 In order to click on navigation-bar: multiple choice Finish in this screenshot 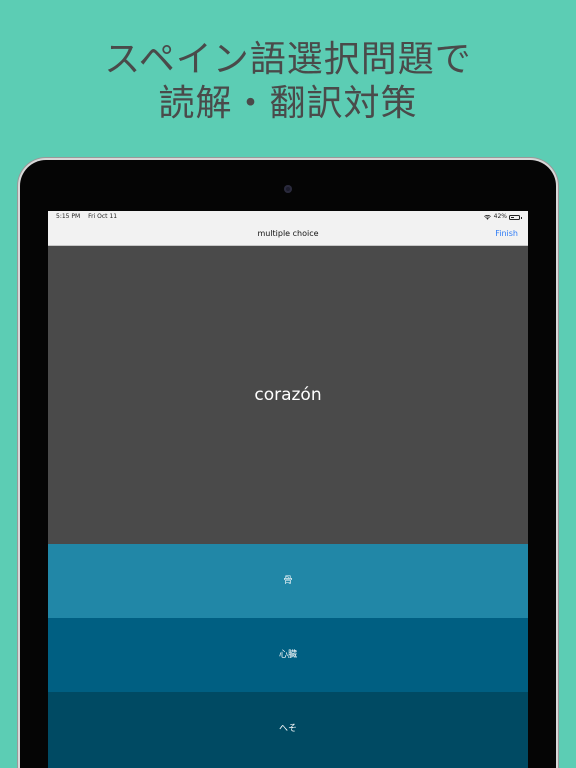, I will do `click(288, 234)`.